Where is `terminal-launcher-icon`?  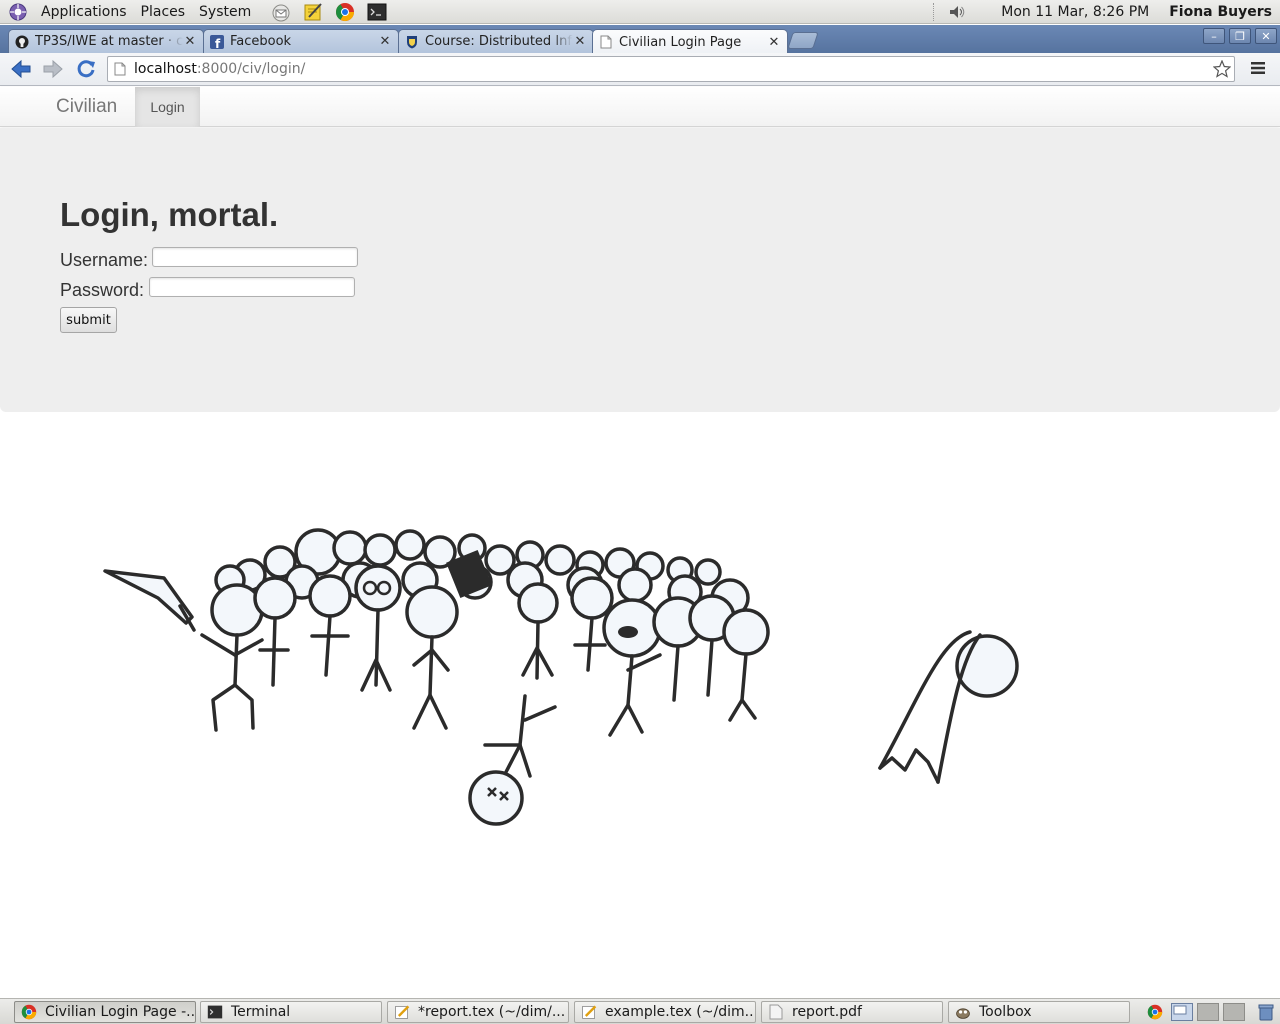
terminal-launcher-icon is located at coordinates (377, 12).